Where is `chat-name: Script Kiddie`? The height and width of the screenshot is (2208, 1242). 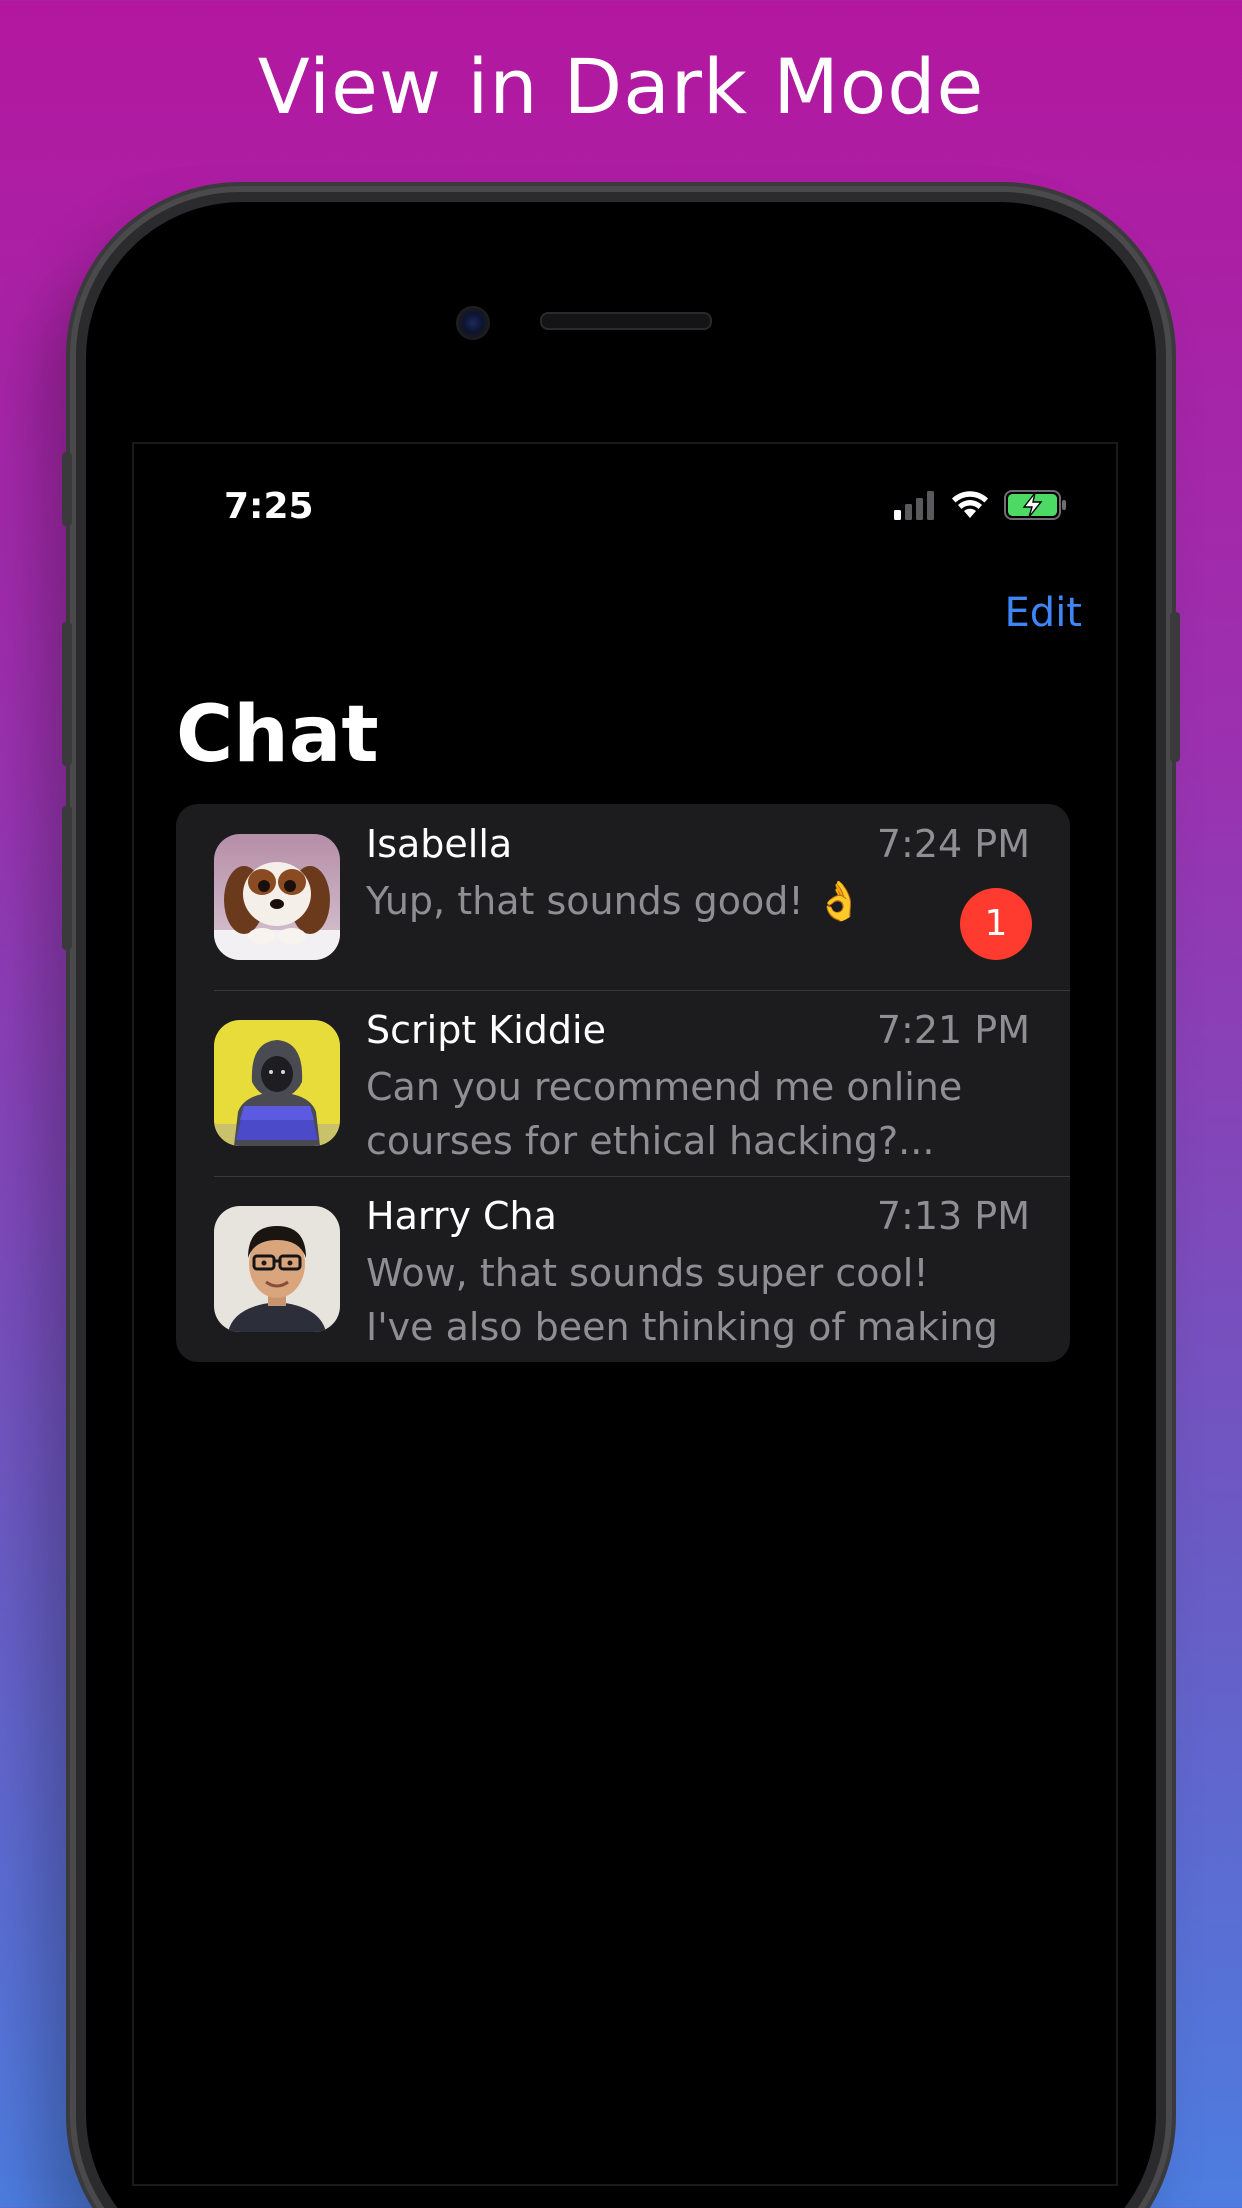 chat-name: Script Kiddie is located at coordinates (486, 1030).